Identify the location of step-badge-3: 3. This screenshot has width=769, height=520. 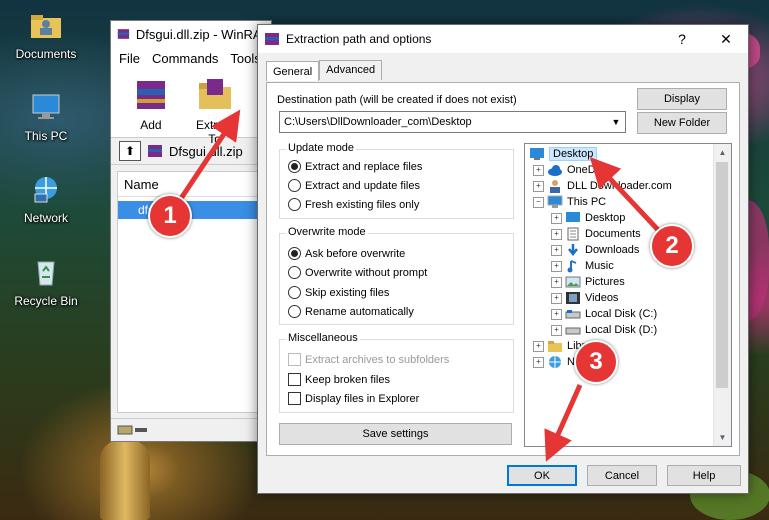
(596, 362).